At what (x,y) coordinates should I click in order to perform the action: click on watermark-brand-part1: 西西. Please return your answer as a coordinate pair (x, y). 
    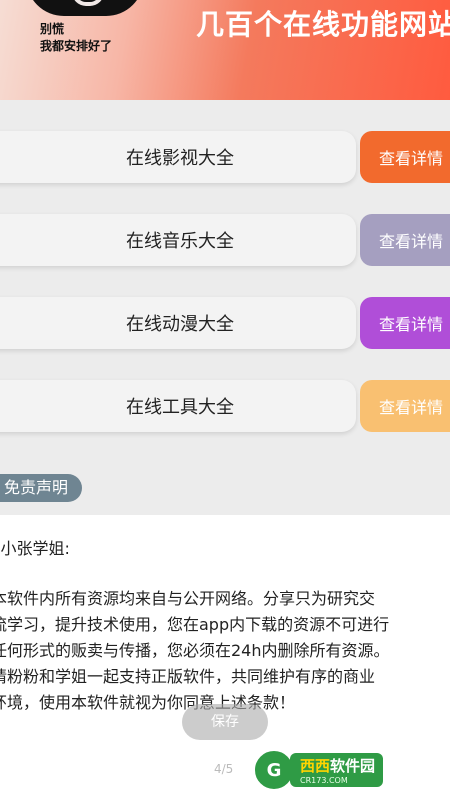
    Looking at the image, I should click on (315, 766).